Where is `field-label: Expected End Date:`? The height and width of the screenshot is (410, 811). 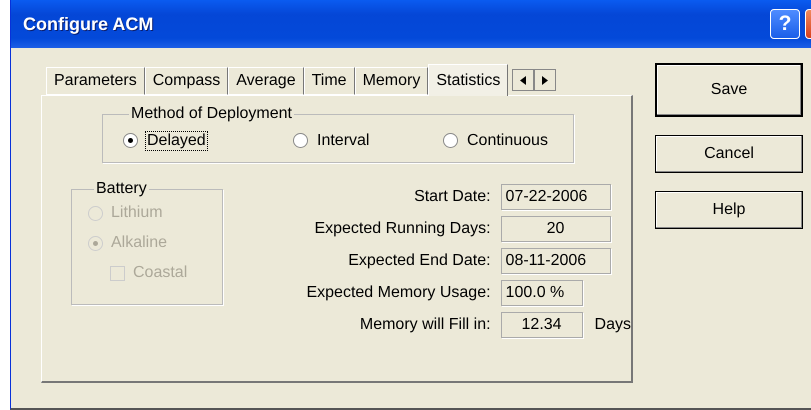
field-label: Expected End Date: is located at coordinates (419, 261).